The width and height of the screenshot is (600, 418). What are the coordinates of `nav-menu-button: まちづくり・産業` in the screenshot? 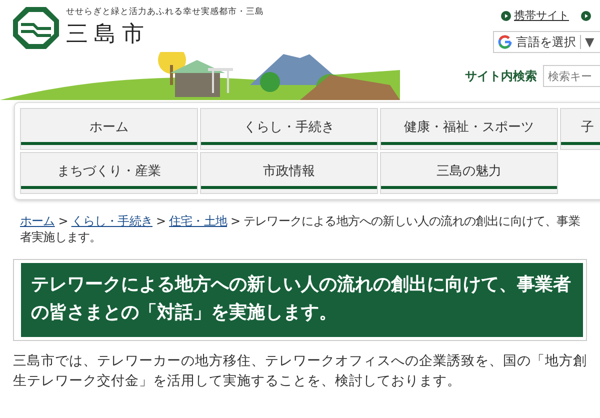 It's located at (109, 173).